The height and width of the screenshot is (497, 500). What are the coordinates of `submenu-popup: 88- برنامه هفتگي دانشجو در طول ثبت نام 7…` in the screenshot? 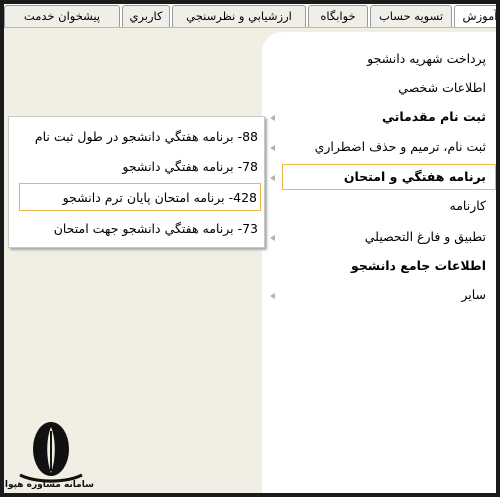 It's located at (136, 182).